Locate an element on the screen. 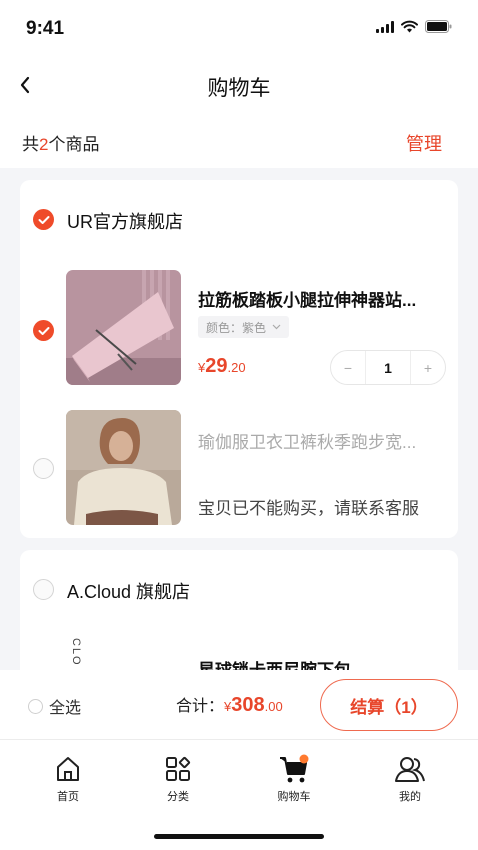  total-label: 合计： is located at coordinates (200, 706).